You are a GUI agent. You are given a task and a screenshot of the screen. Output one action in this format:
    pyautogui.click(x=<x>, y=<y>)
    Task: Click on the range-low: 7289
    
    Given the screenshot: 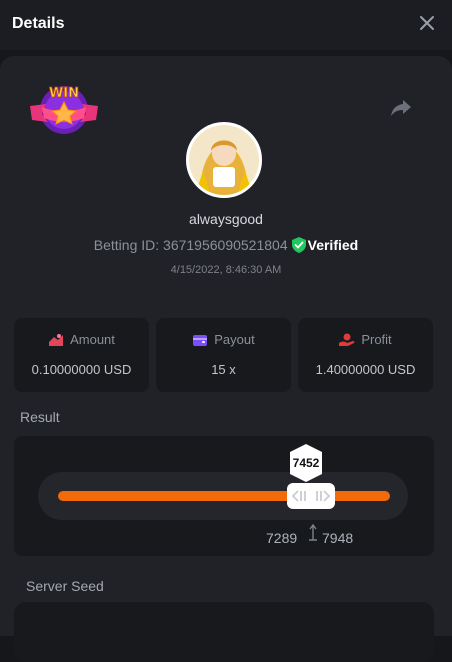 What is the action you would take?
    pyautogui.click(x=282, y=538)
    